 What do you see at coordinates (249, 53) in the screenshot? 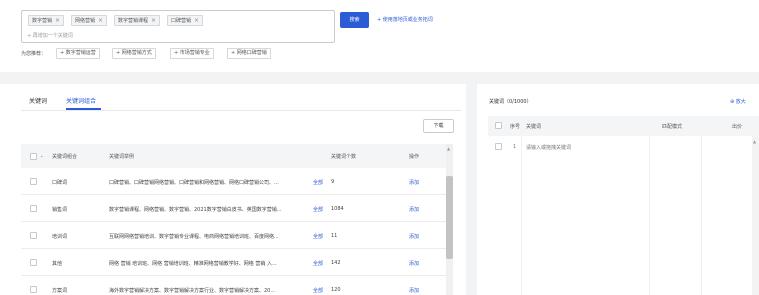
I see `recommend-tag: + 网络口碑营销` at bounding box center [249, 53].